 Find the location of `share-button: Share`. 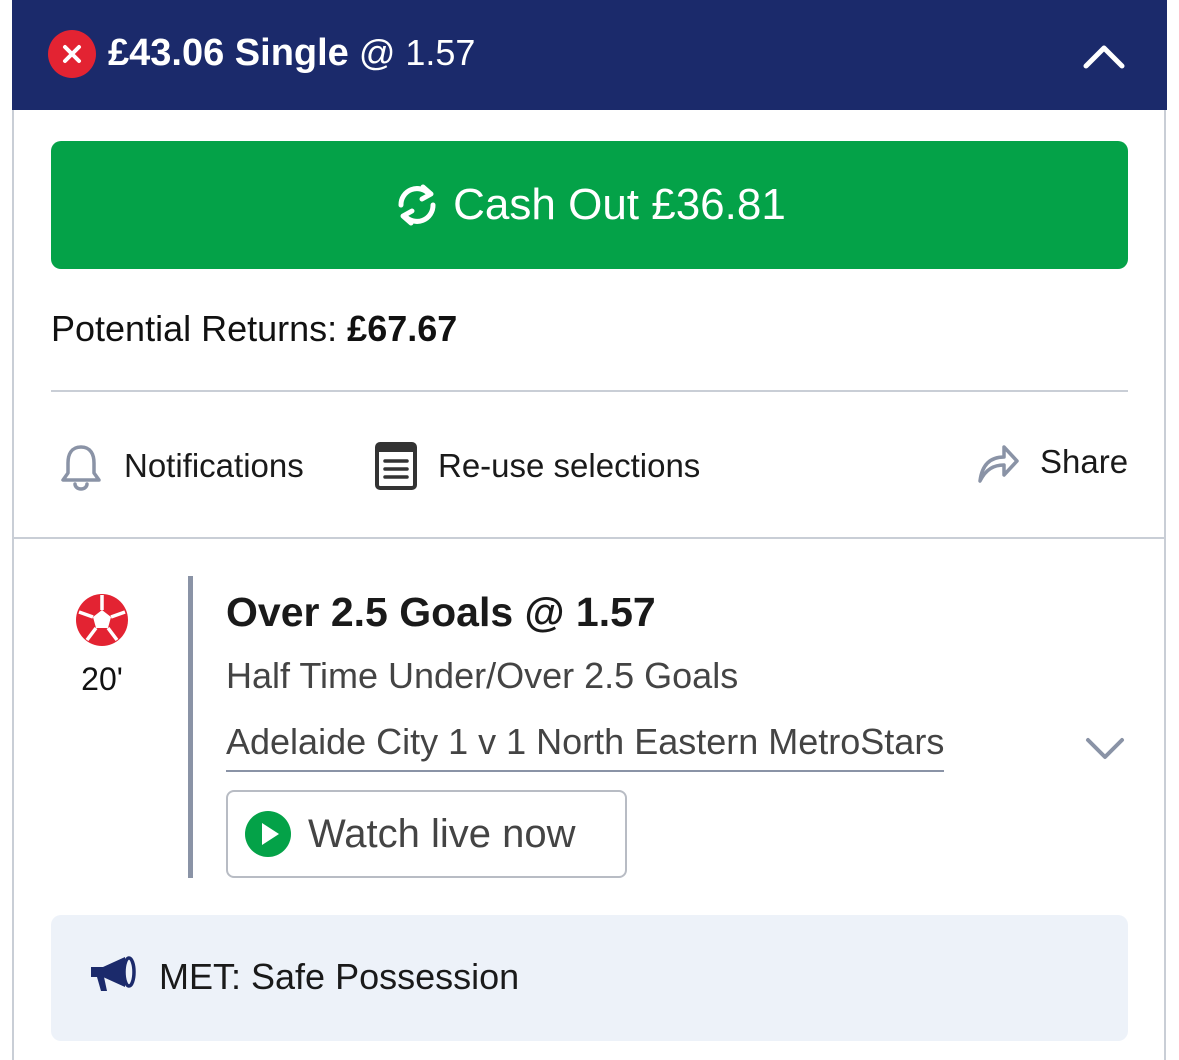

share-button: Share is located at coordinates (1052, 462).